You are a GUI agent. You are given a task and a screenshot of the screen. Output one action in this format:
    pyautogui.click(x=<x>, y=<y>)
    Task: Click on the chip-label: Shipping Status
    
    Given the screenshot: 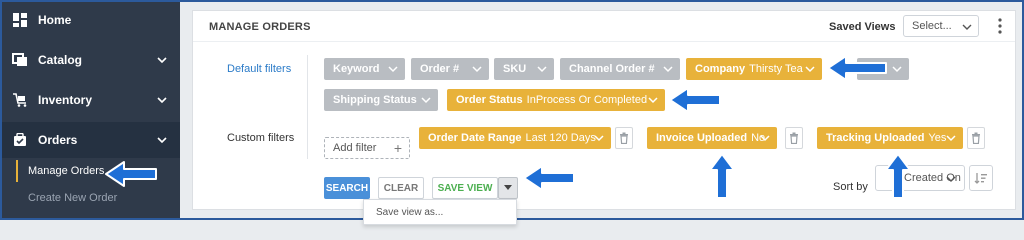 What is the action you would take?
    pyautogui.click(x=375, y=100)
    